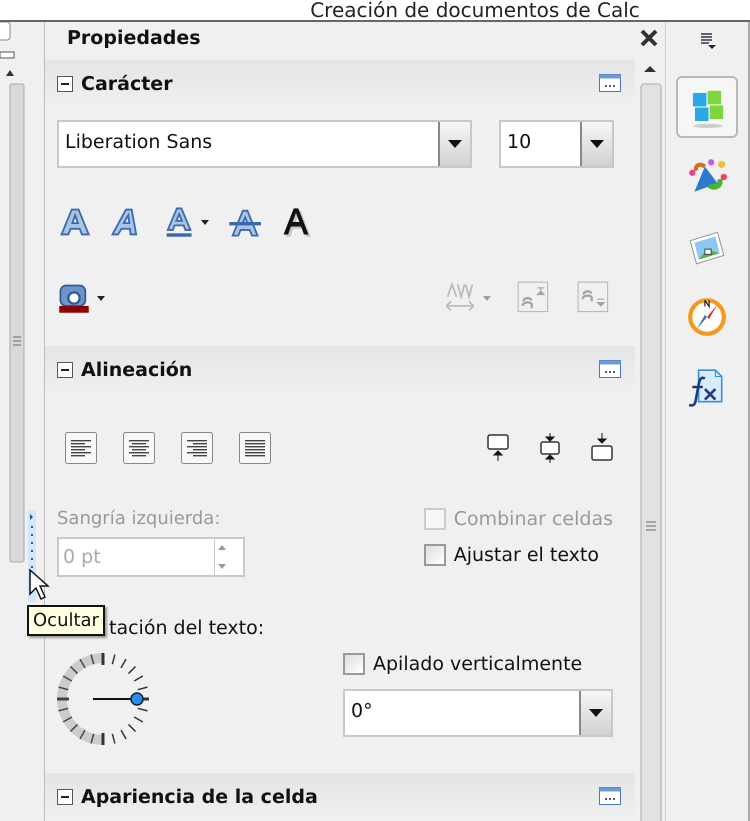 This screenshot has height=821, width=750. What do you see at coordinates (134, 38) in the screenshot?
I see `panel-title: Propiedades` at bounding box center [134, 38].